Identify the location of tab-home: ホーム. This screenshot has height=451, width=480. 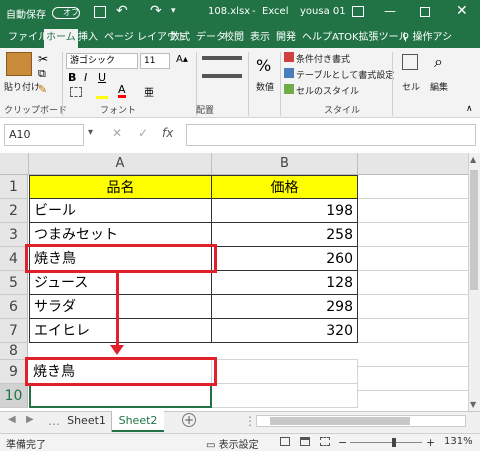
(61, 38).